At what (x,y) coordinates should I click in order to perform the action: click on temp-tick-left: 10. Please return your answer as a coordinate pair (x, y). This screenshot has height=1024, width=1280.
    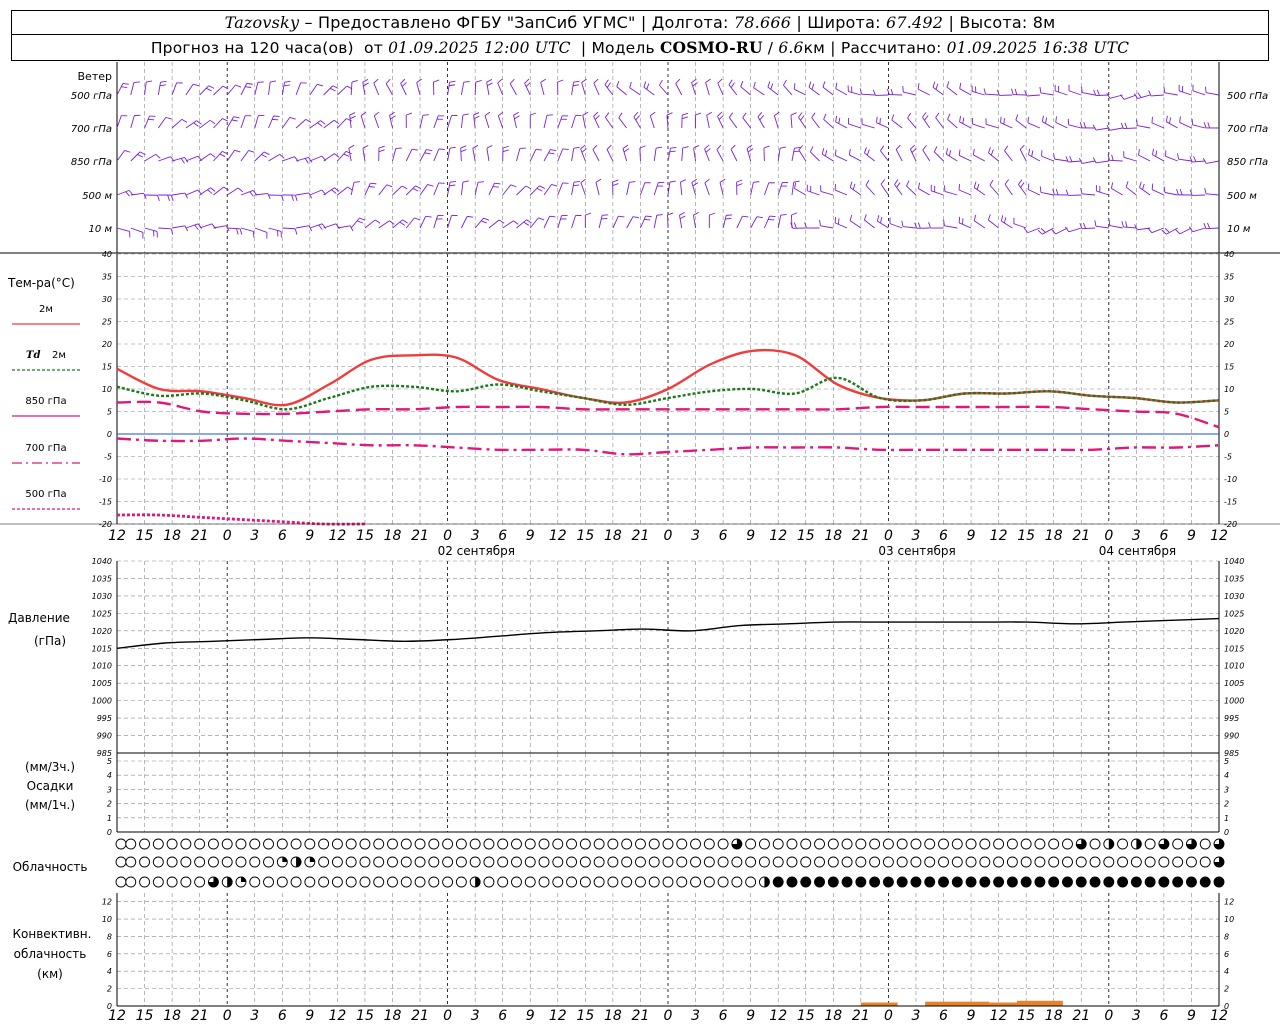
    Looking at the image, I should click on (107, 389).